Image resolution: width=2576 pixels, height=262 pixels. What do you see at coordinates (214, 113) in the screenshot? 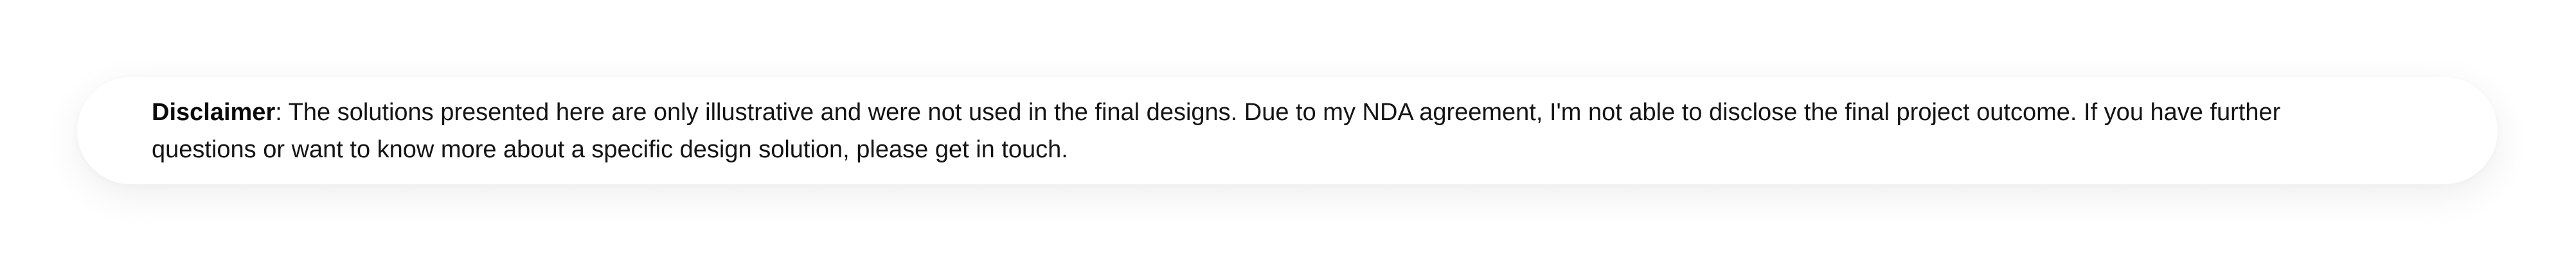
I see `disclaimer-label: Disclaimer` at bounding box center [214, 113].